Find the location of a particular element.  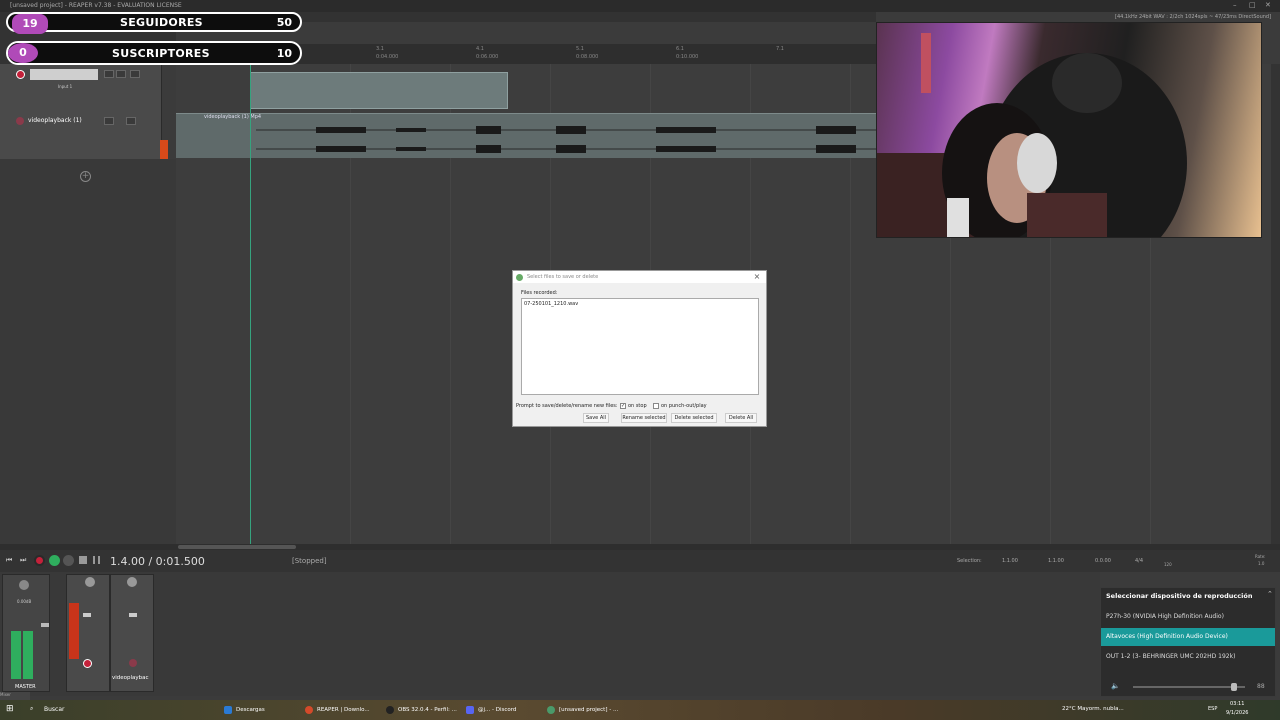

on-stop-label: on stop is located at coordinates (637, 406).